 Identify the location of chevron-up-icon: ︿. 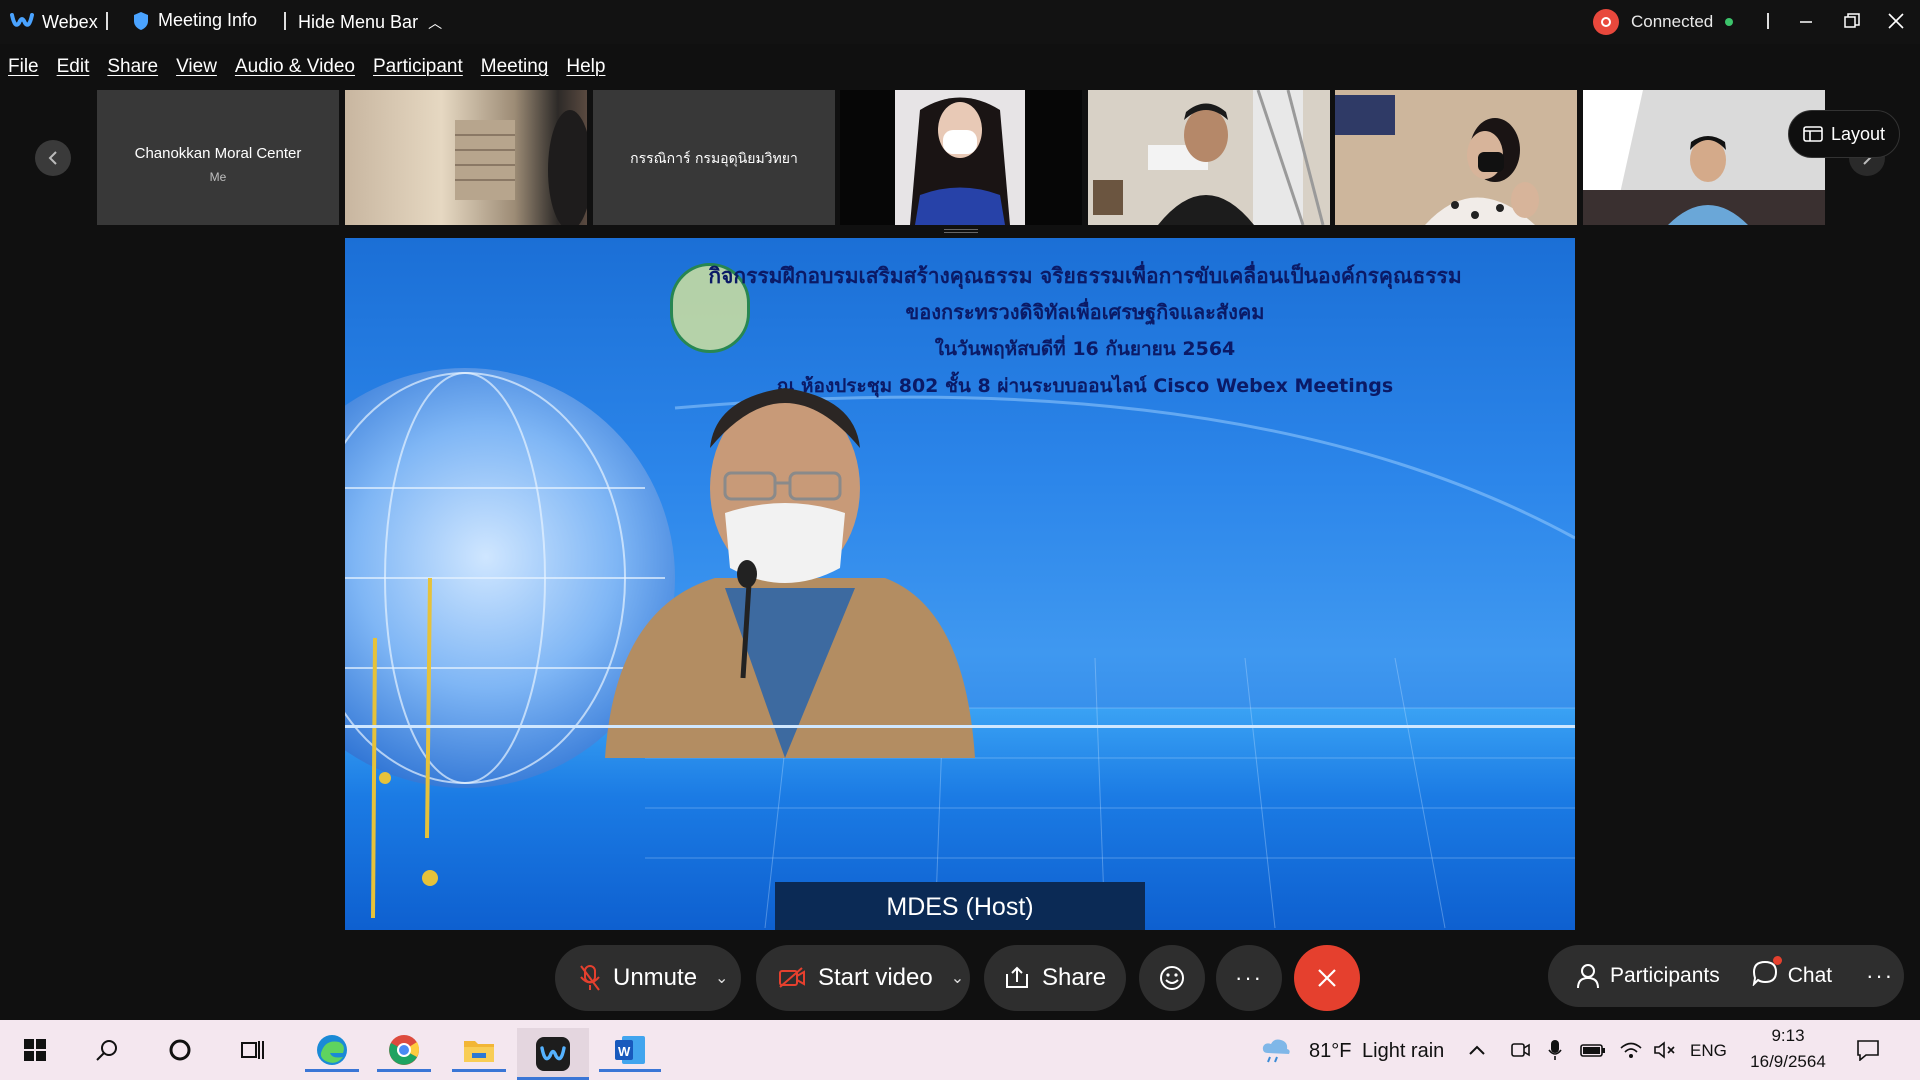
(435, 22).